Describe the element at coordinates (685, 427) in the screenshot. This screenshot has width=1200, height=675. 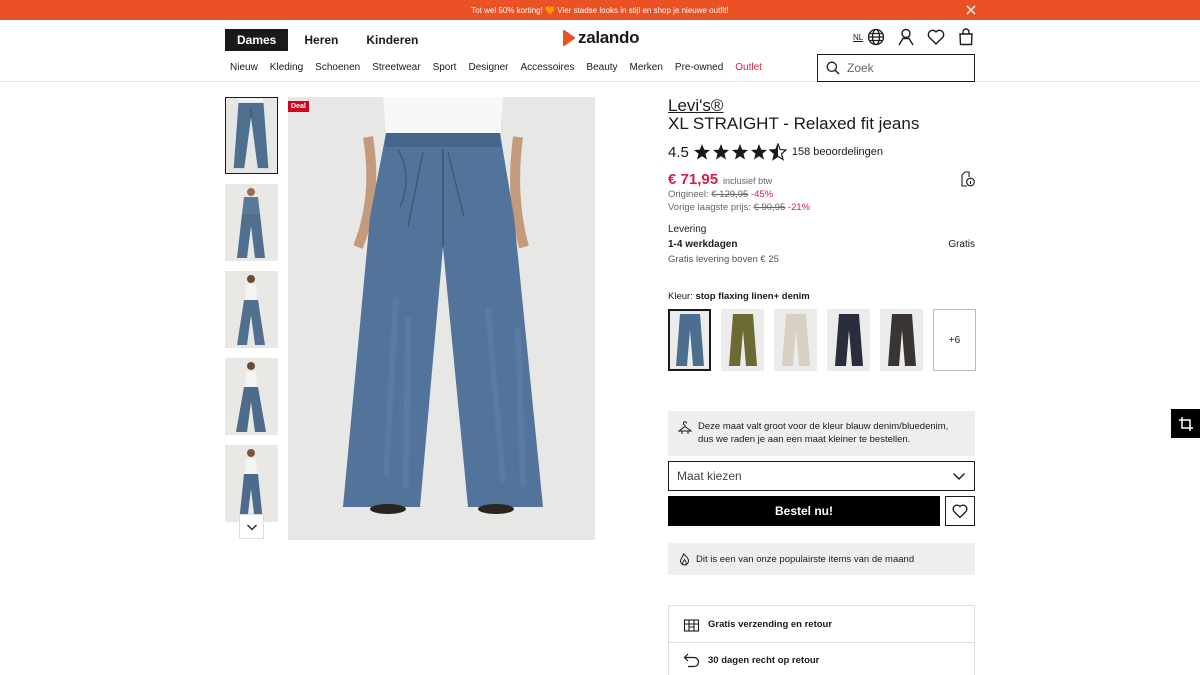
I see `hanger-icon` at that location.